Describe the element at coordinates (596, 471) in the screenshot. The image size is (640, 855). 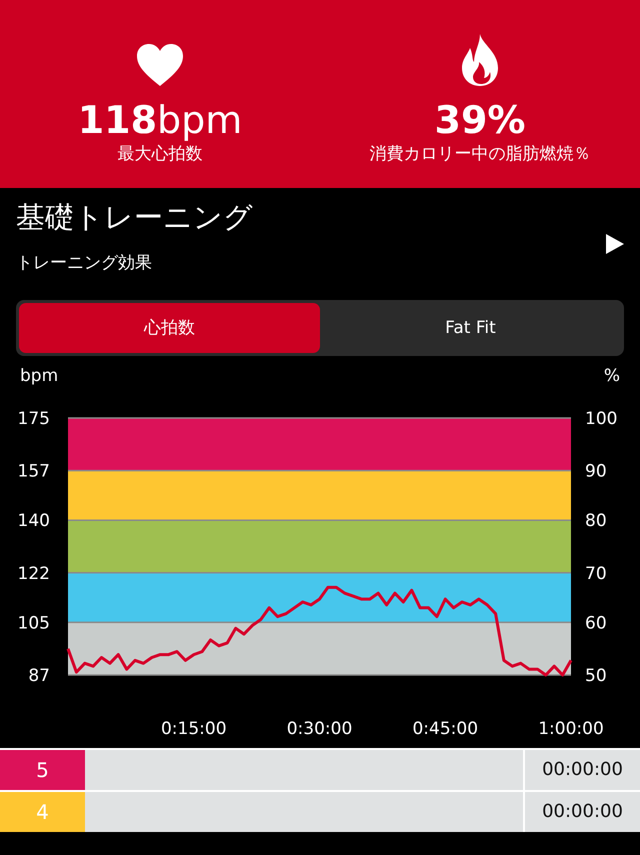
I see `axis-label: 90` at that location.